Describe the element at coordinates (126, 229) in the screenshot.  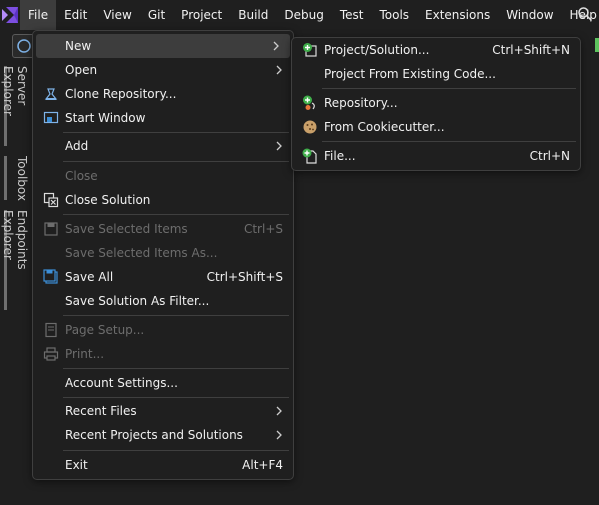
I see `menu-item-label: Save Selected Items` at that location.